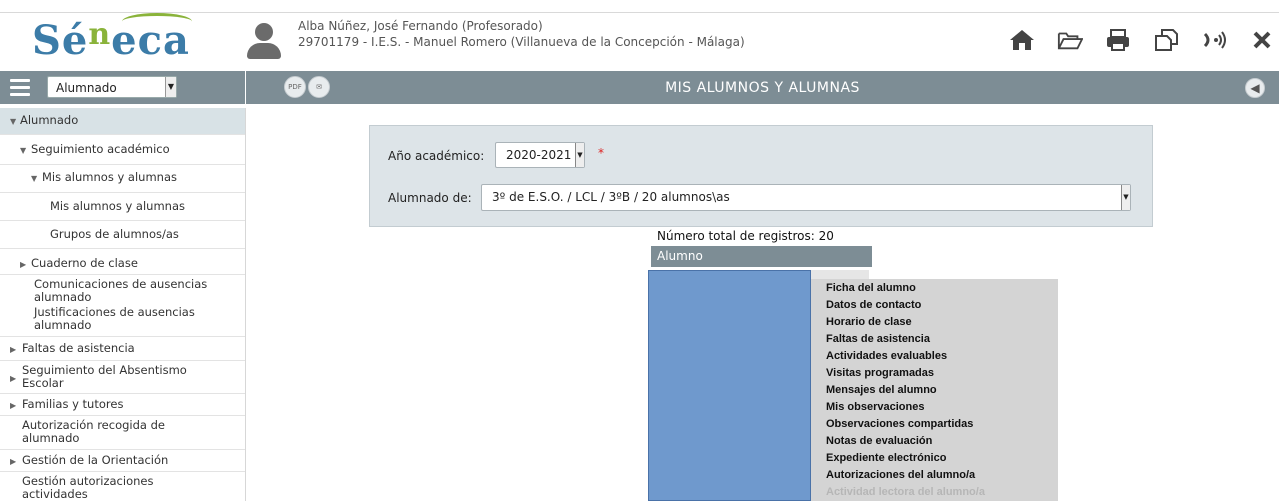 The image size is (1279, 501). I want to click on back-arrow-icon: ◀, so click(1255, 88).